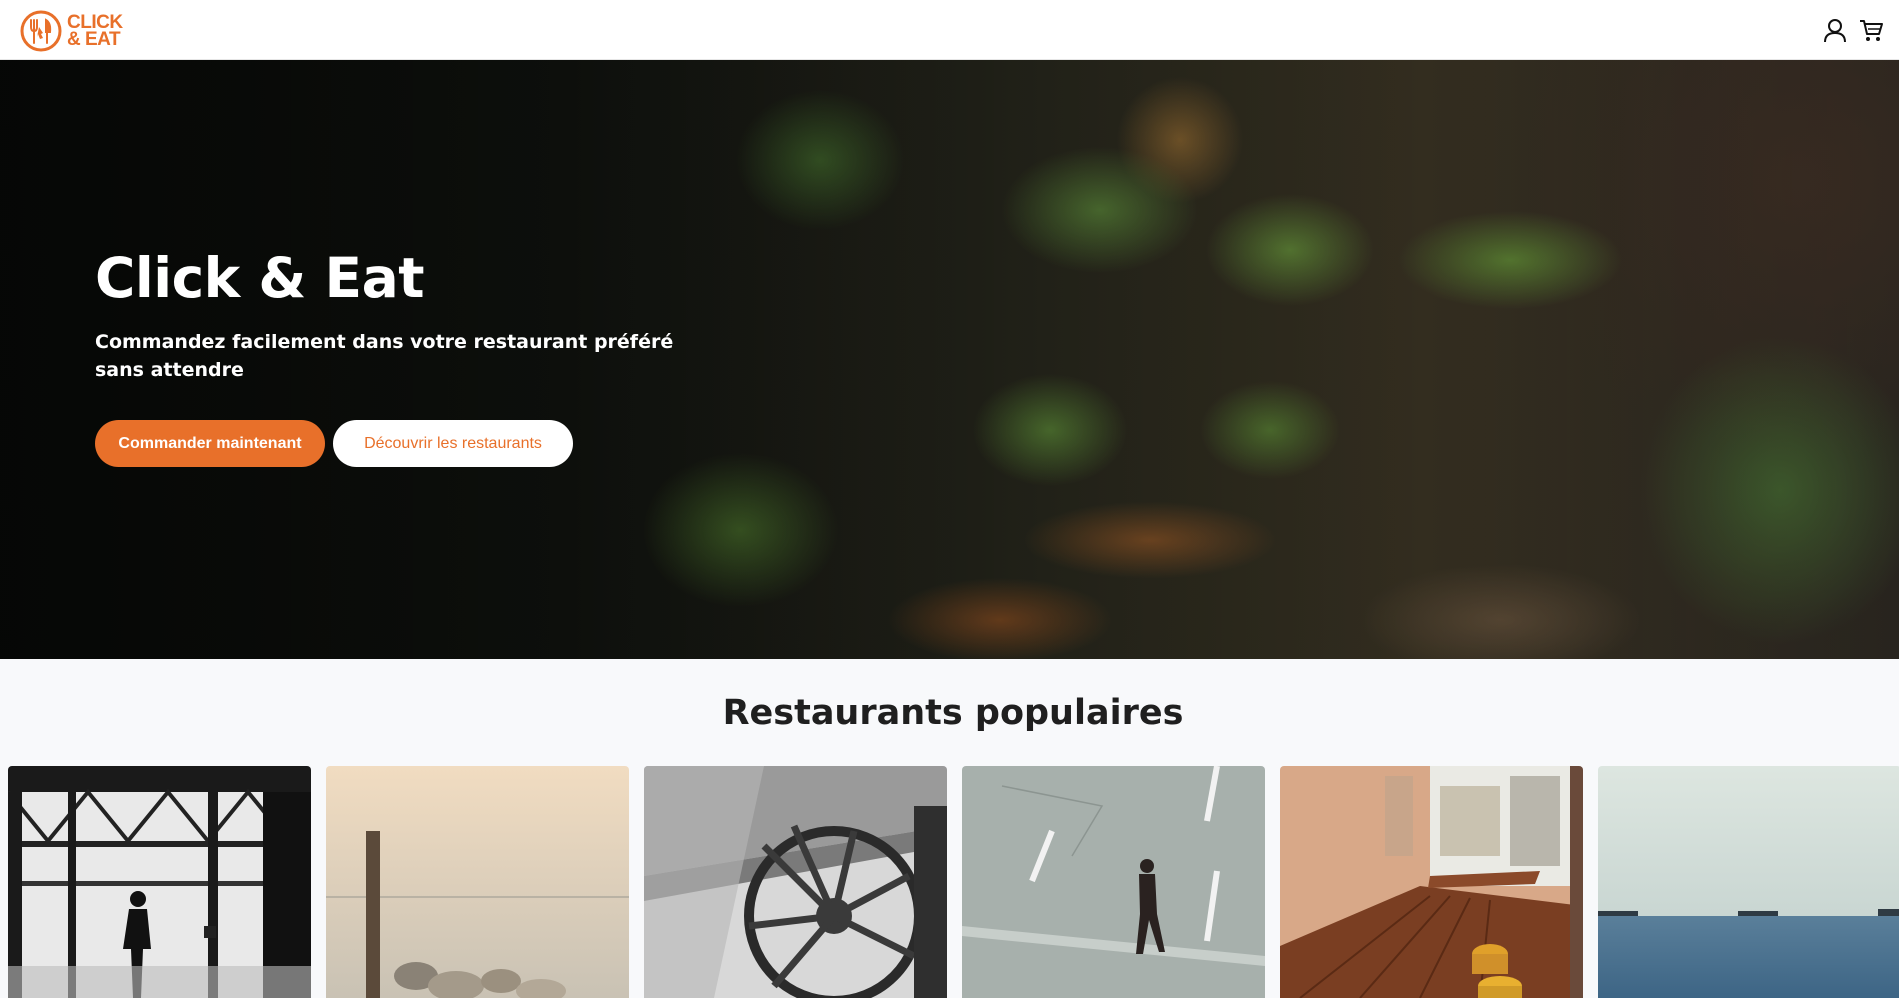 This screenshot has height=998, width=1899. What do you see at coordinates (953, 713) in the screenshot?
I see `popular-restaurants-title: Restaurants populaires` at bounding box center [953, 713].